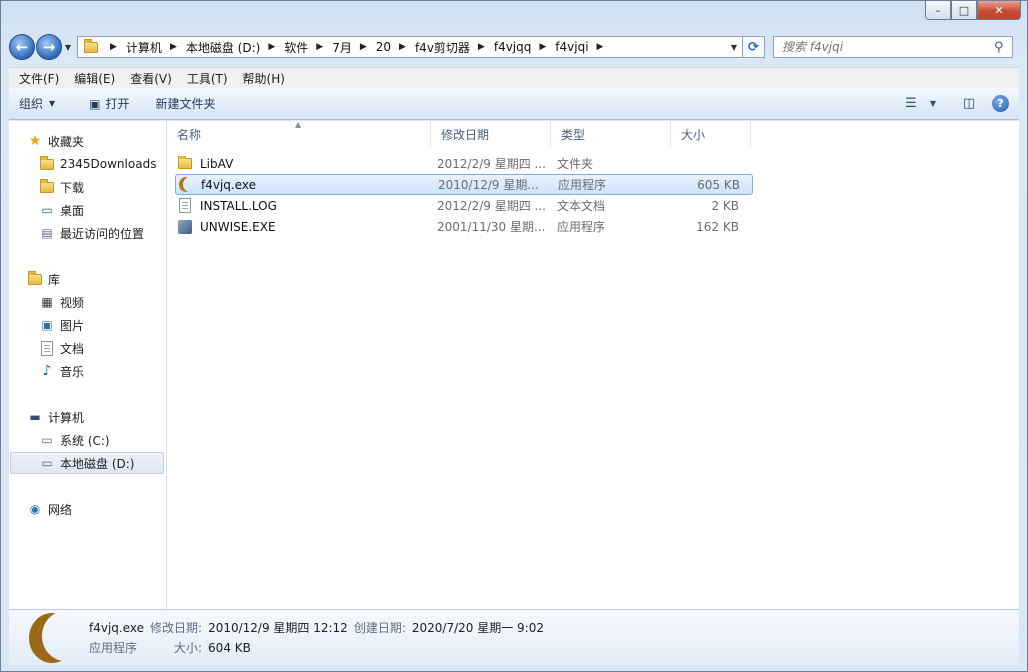 The height and width of the screenshot is (672, 1028). What do you see at coordinates (113, 648) in the screenshot?
I see `details-type: 应用程序` at bounding box center [113, 648].